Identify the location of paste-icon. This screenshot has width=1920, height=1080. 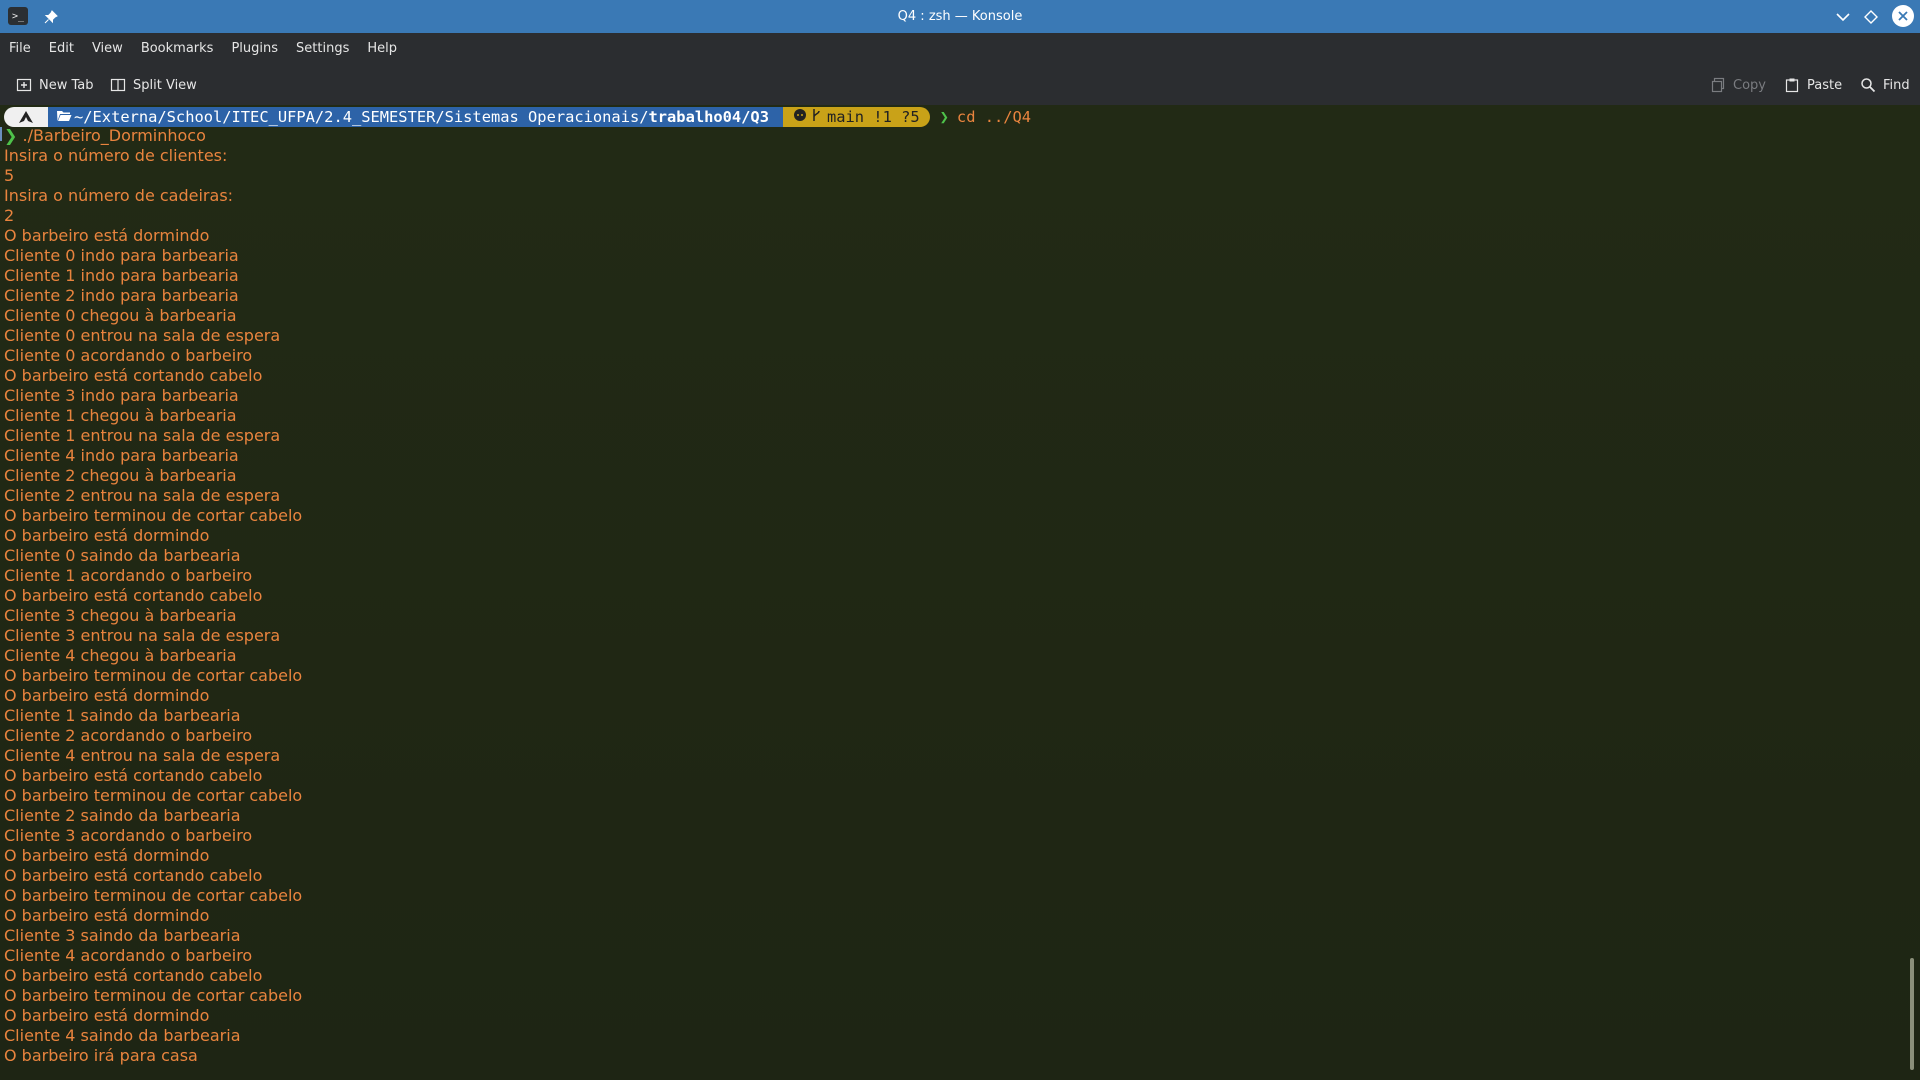
(1792, 85).